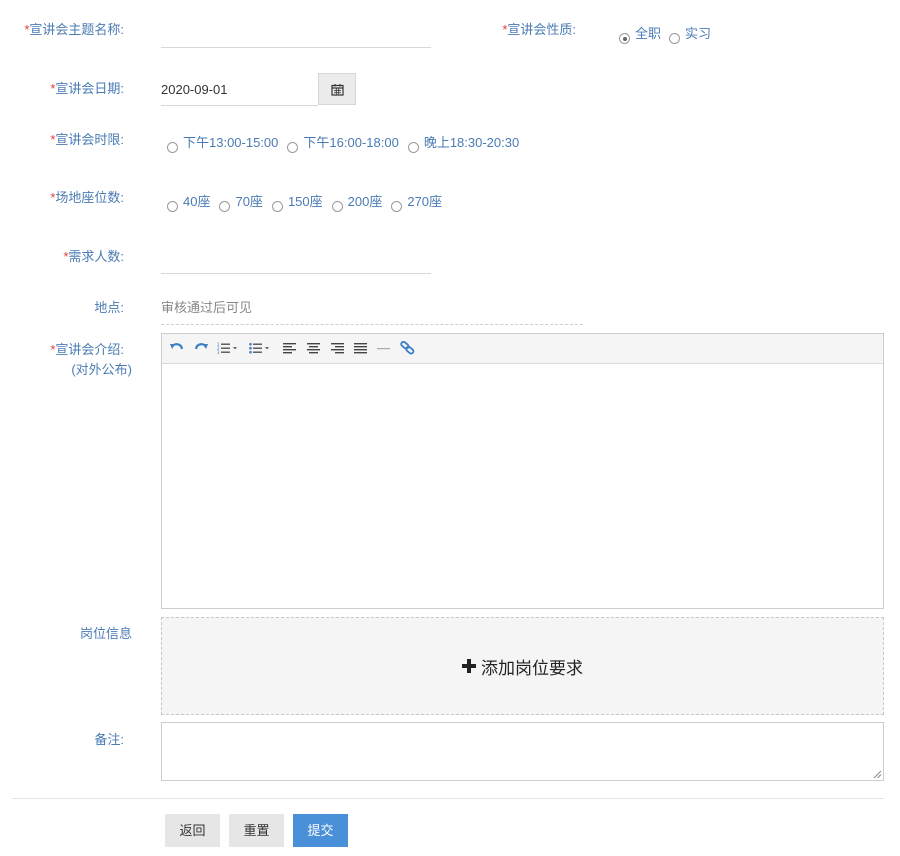  I want to click on intro-sublabel: (对外公布), so click(101, 369).